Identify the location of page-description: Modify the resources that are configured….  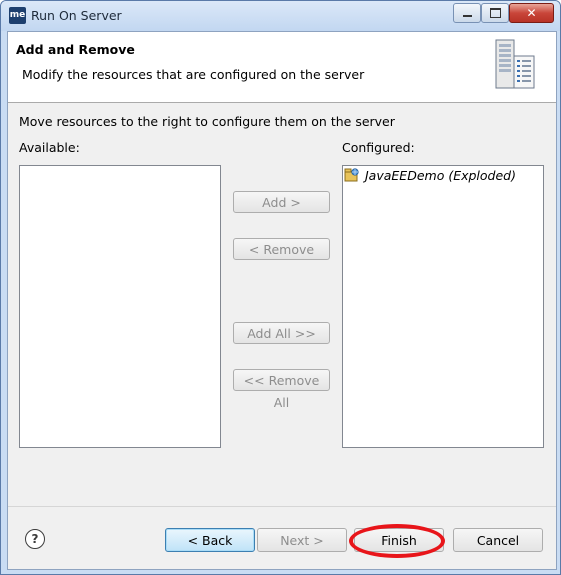
(193, 74).